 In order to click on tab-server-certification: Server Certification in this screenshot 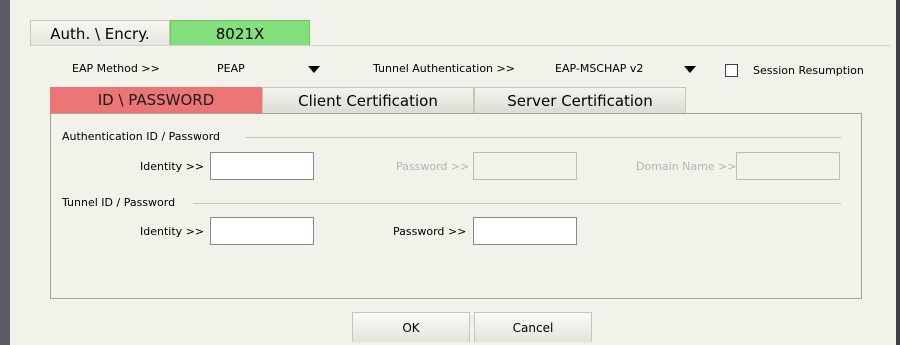, I will do `click(580, 100)`.